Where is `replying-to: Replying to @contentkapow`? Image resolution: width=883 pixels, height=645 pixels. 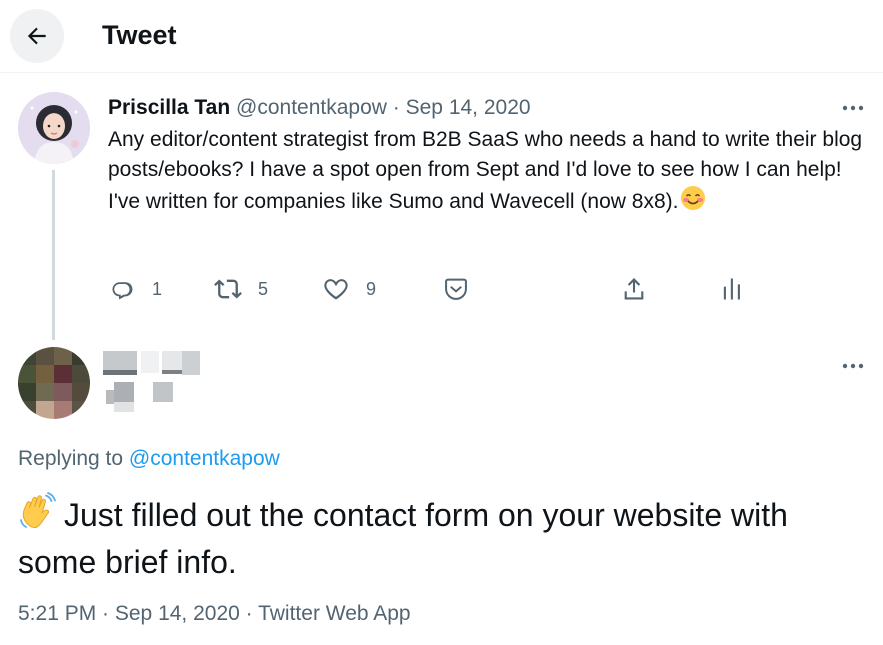
replying-to: Replying to @contentkapow is located at coordinates (149, 459).